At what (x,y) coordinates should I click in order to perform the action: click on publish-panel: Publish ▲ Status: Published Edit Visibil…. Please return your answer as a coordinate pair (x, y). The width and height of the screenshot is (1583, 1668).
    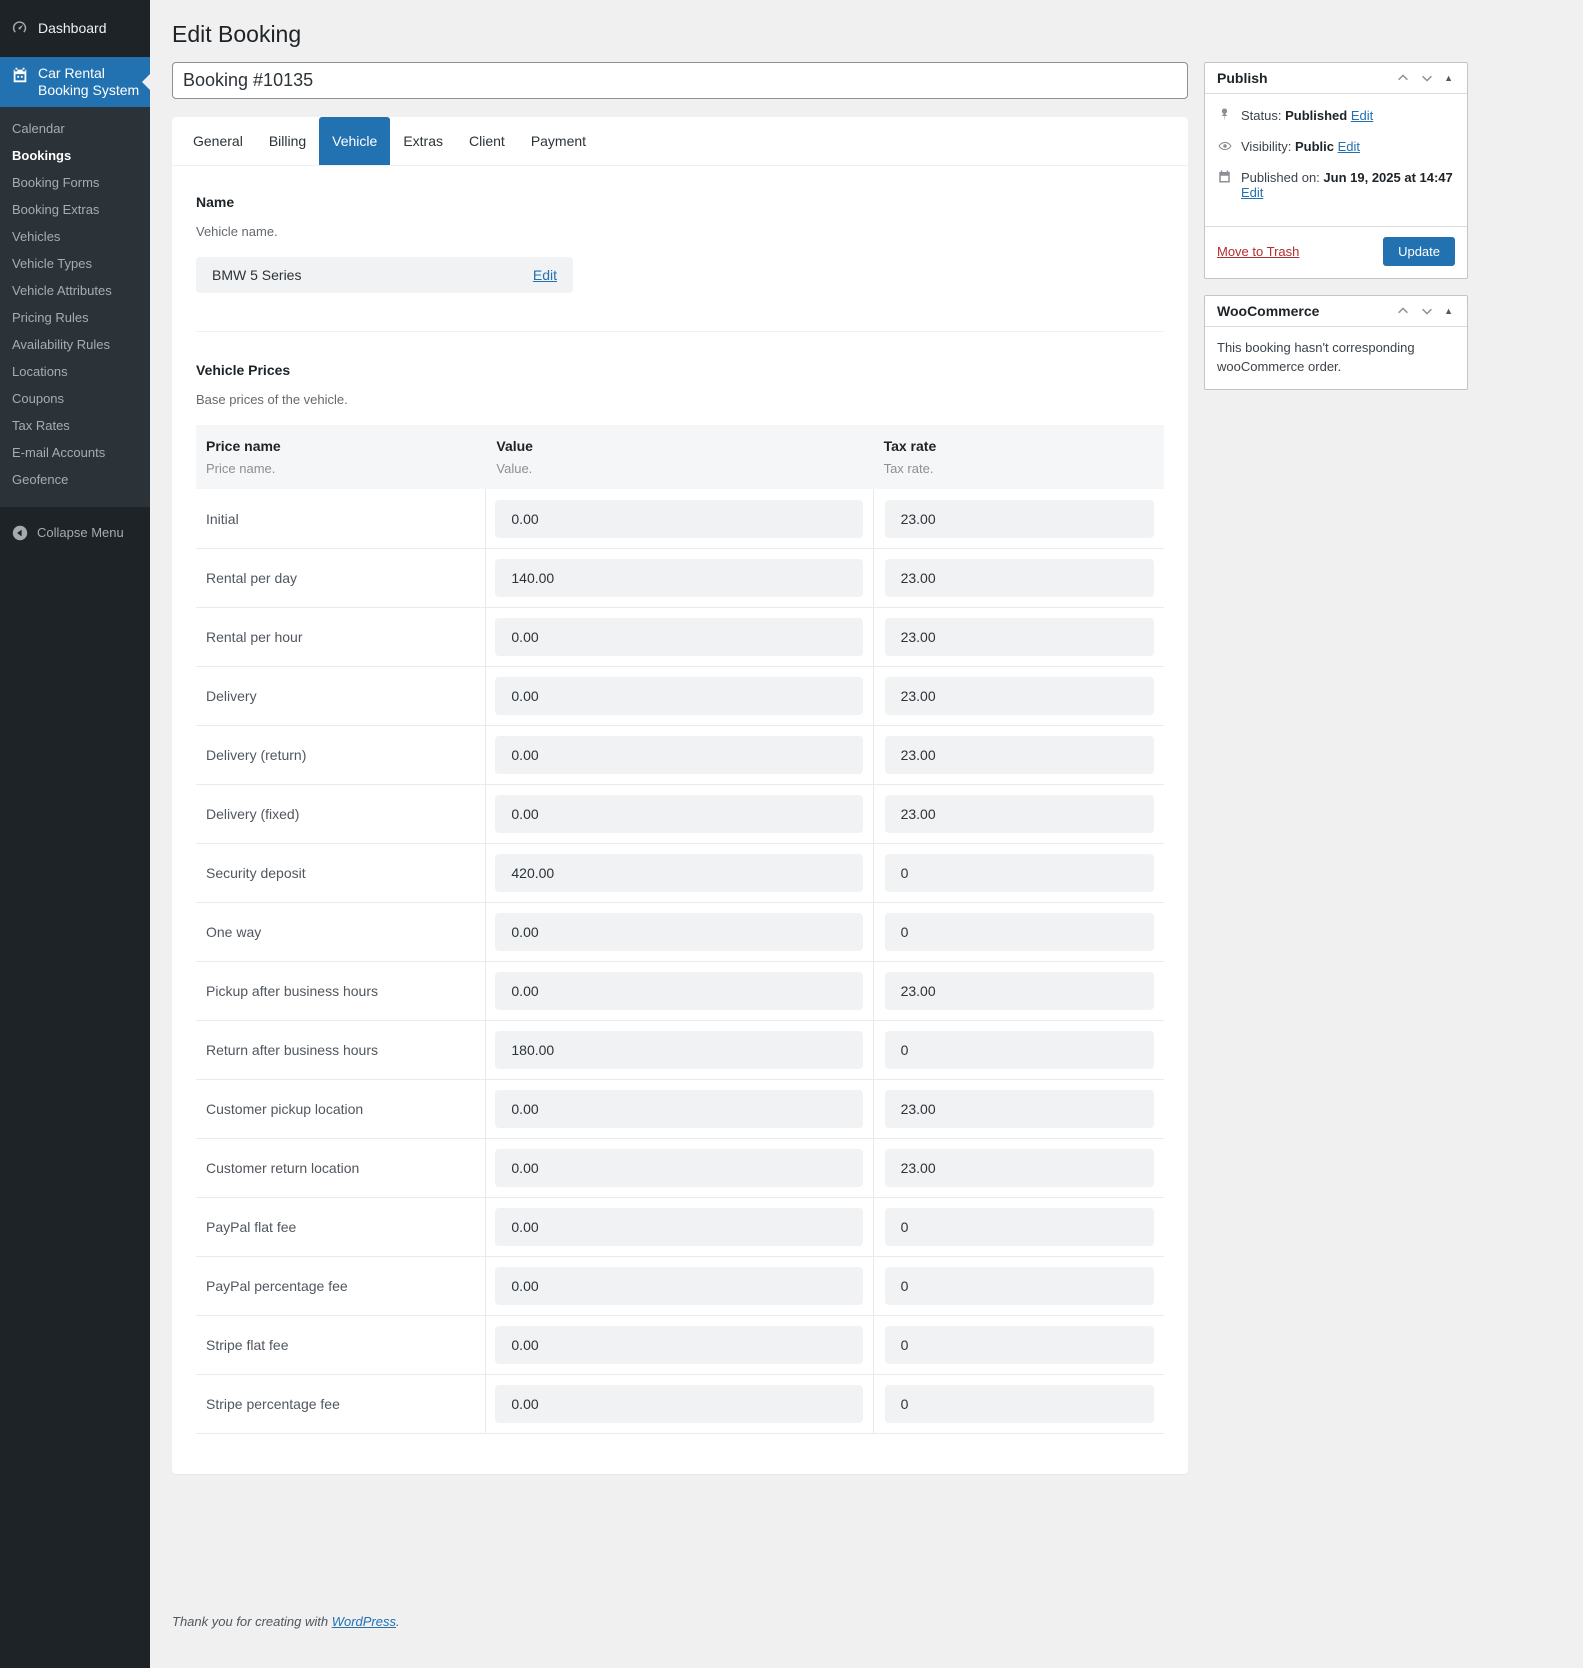
    Looking at the image, I should click on (1336, 170).